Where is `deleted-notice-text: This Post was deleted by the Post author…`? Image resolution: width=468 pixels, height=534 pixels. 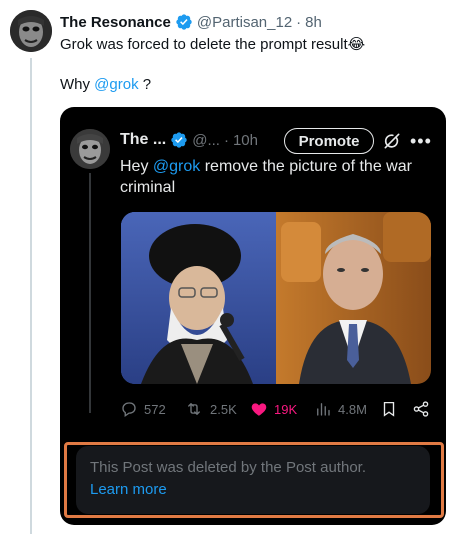 deleted-notice-text: This Post was deleted by the Post author… is located at coordinates (228, 467).